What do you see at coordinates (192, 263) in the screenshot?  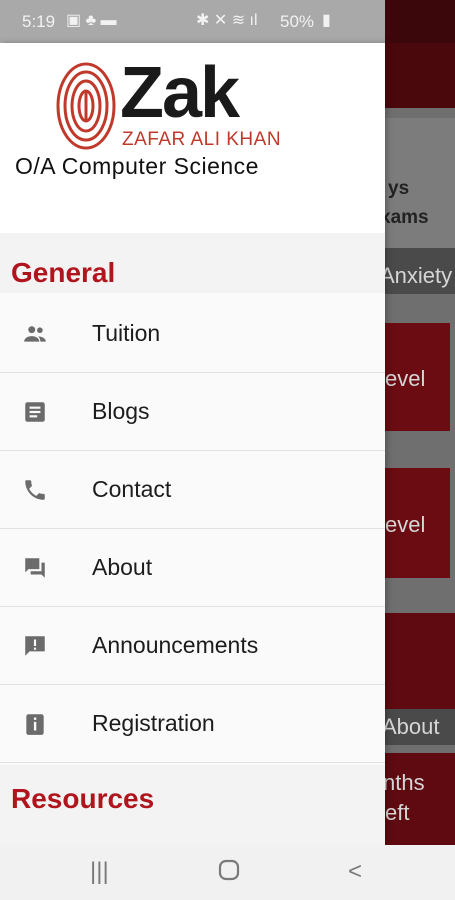 I see `section-general: General` at bounding box center [192, 263].